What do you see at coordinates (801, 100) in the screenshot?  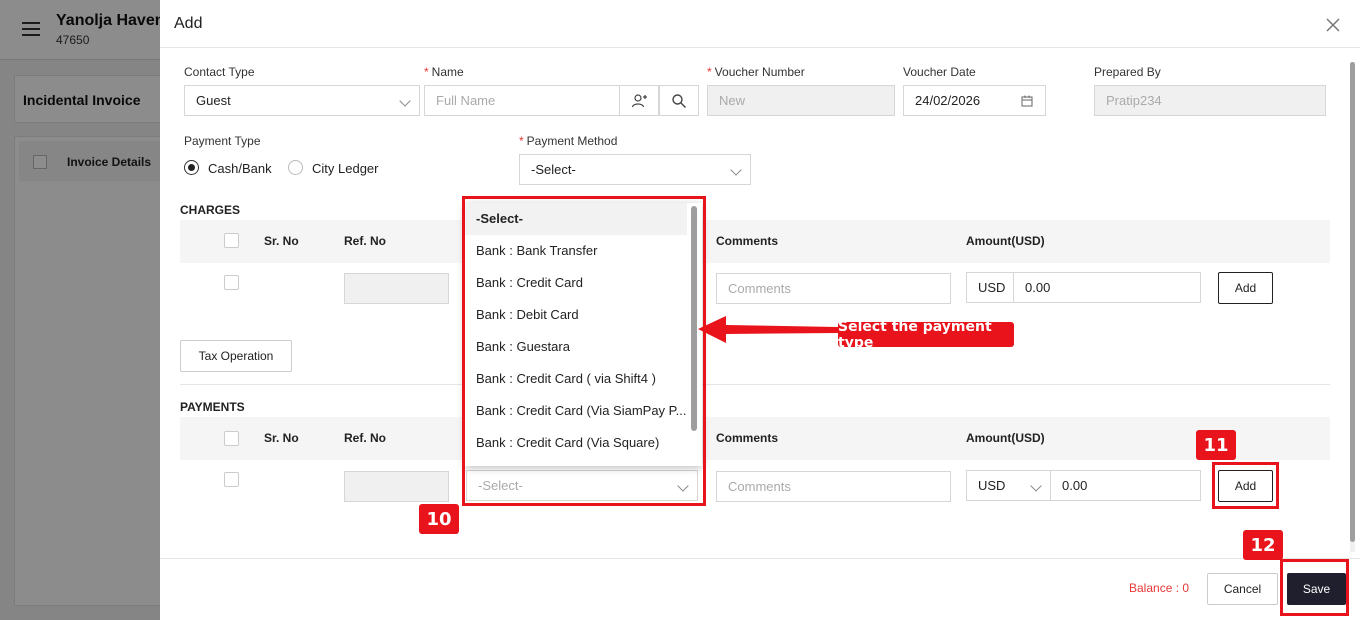 I see `voucher-number-input: New` at bounding box center [801, 100].